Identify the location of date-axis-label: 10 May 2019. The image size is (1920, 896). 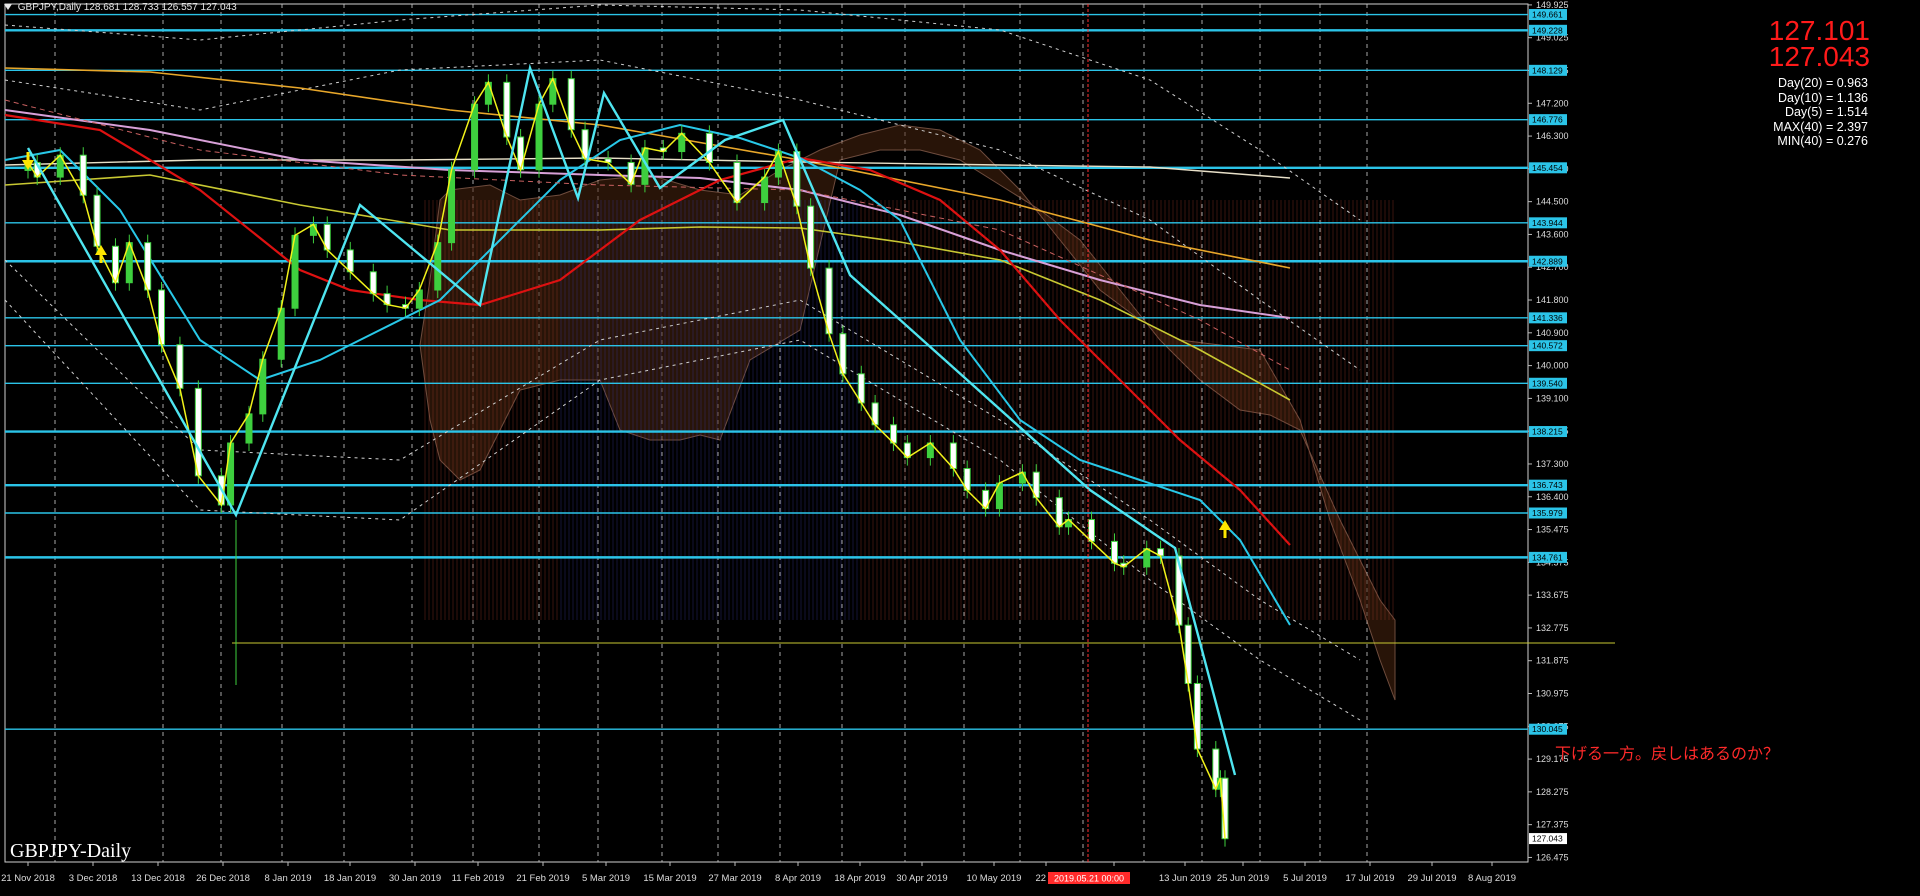
(994, 878).